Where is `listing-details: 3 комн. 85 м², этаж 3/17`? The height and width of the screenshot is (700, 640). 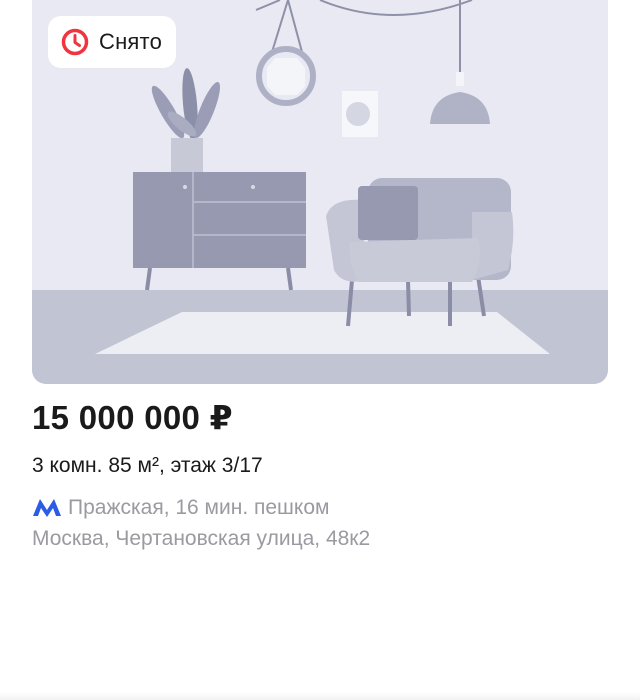
listing-details: 3 комн. 85 м², этаж 3/17 is located at coordinates (147, 465).